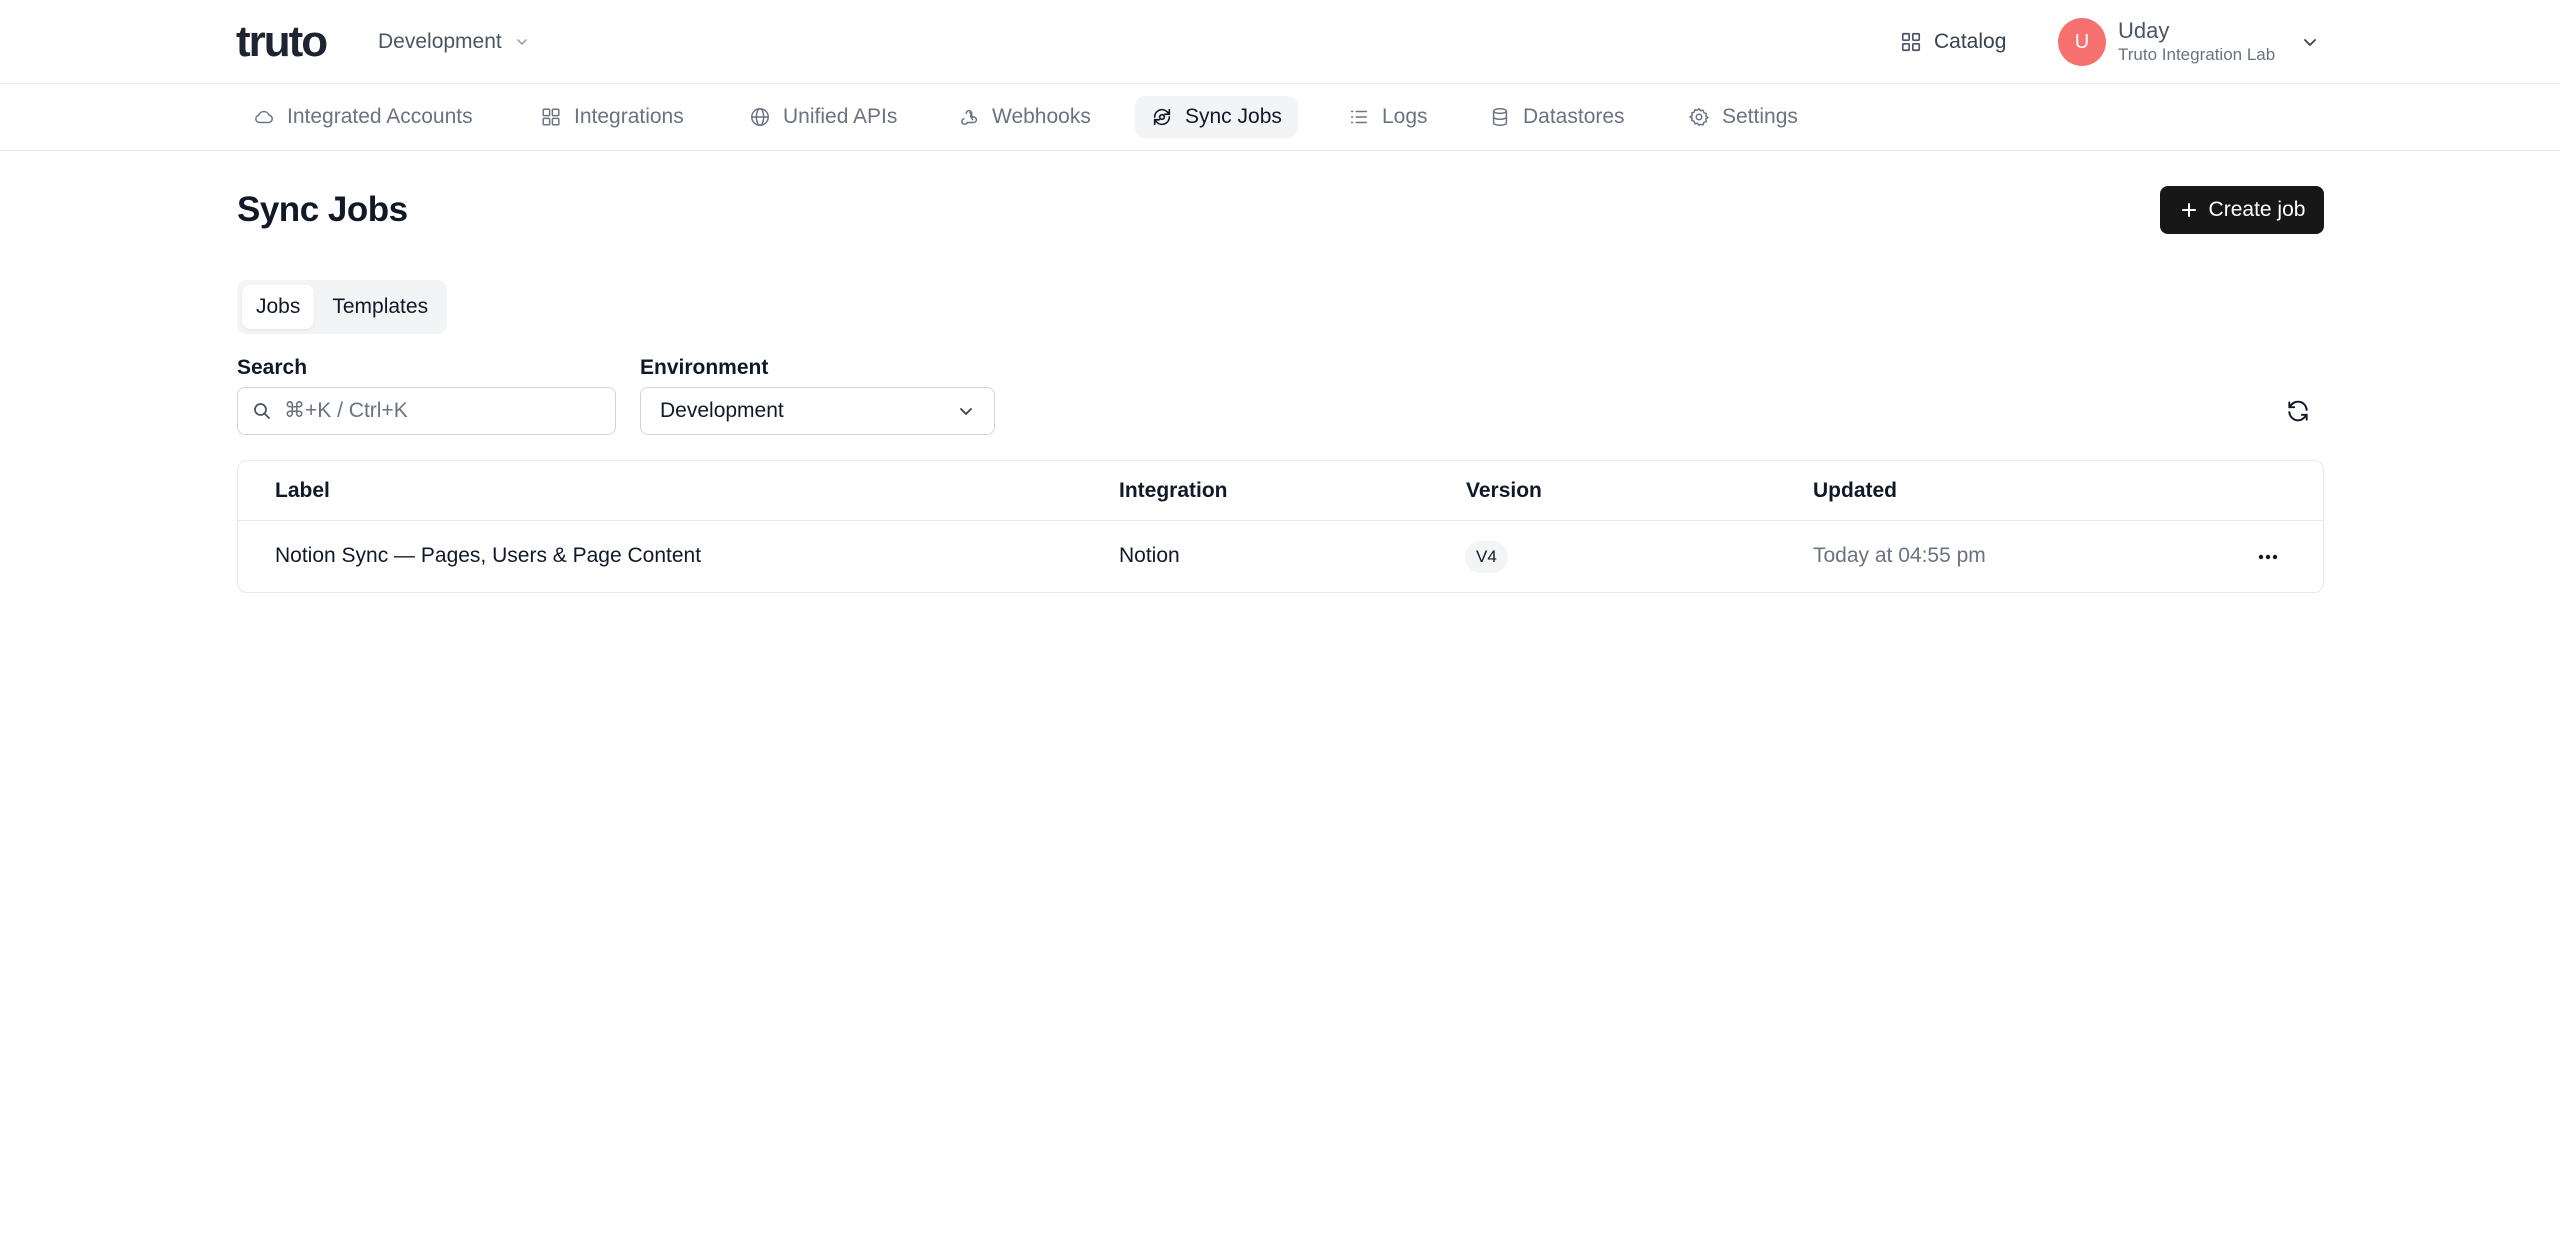 The height and width of the screenshot is (1233, 2560). What do you see at coordinates (2082, 42) in the screenshot?
I see `avatar: U` at bounding box center [2082, 42].